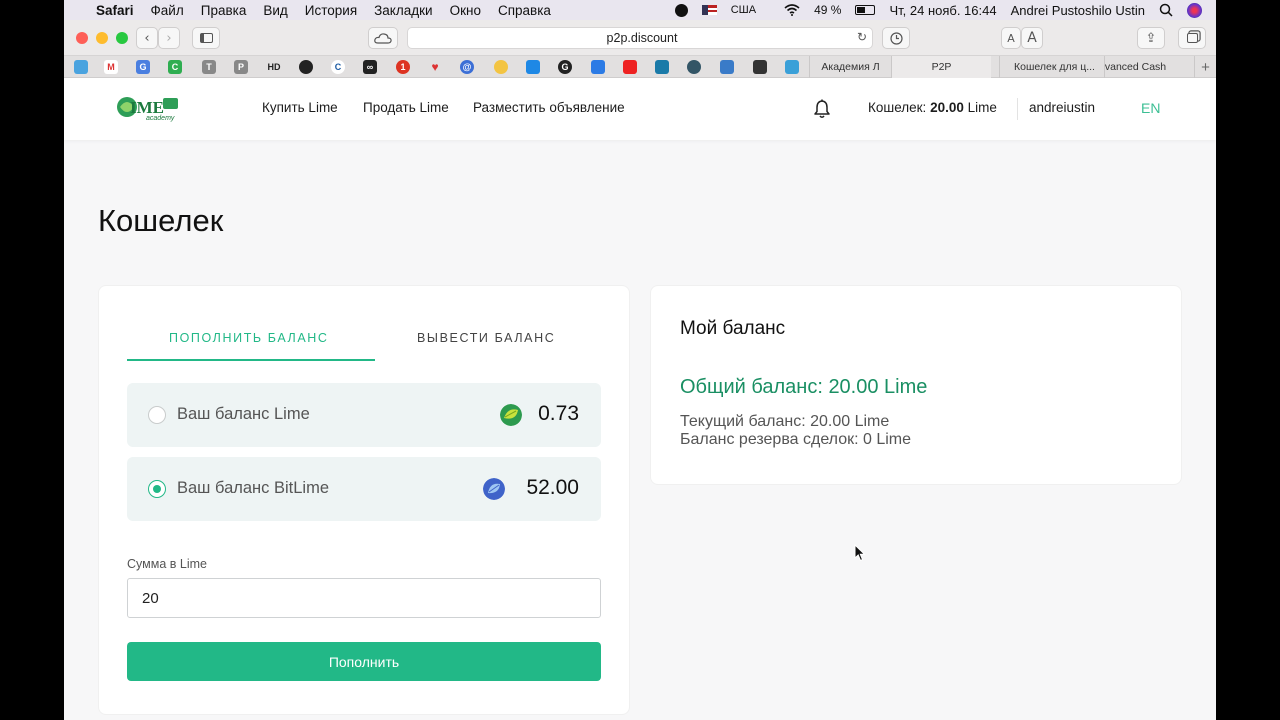  Describe the element at coordinates (980, 107) in the screenshot. I see `wallet-suffix: Lime` at that location.